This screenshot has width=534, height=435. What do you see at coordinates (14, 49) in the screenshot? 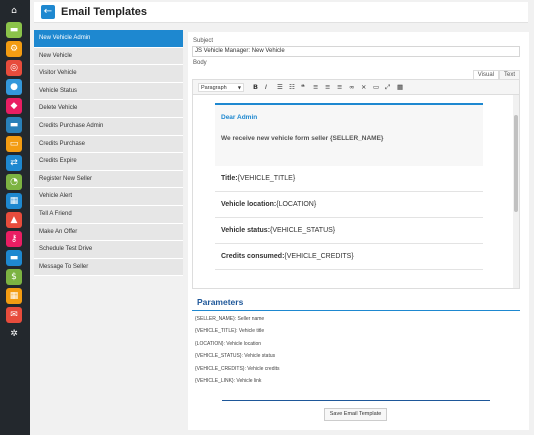
I see `cog-icon: ⚙` at bounding box center [14, 49].